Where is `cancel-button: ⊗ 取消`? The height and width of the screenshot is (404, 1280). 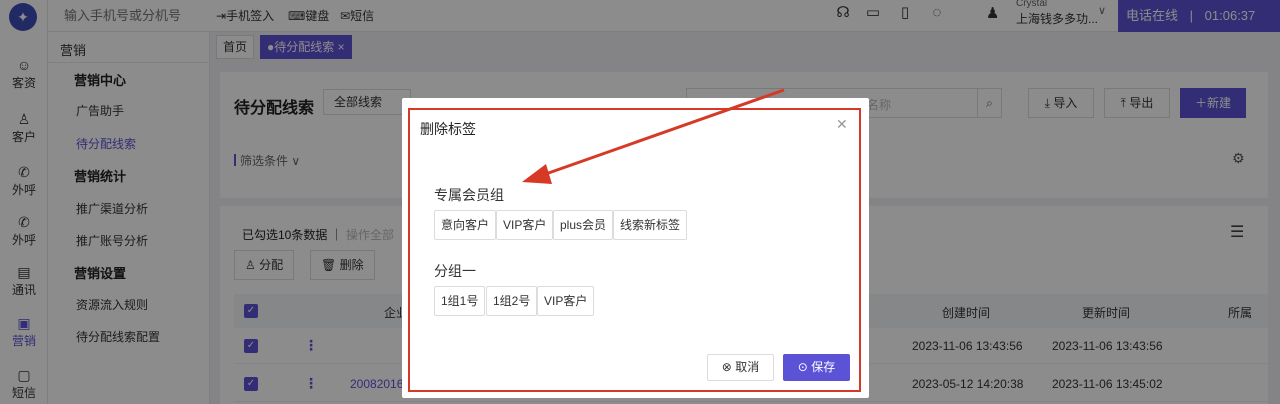 cancel-button: ⊗ 取消 is located at coordinates (740, 367).